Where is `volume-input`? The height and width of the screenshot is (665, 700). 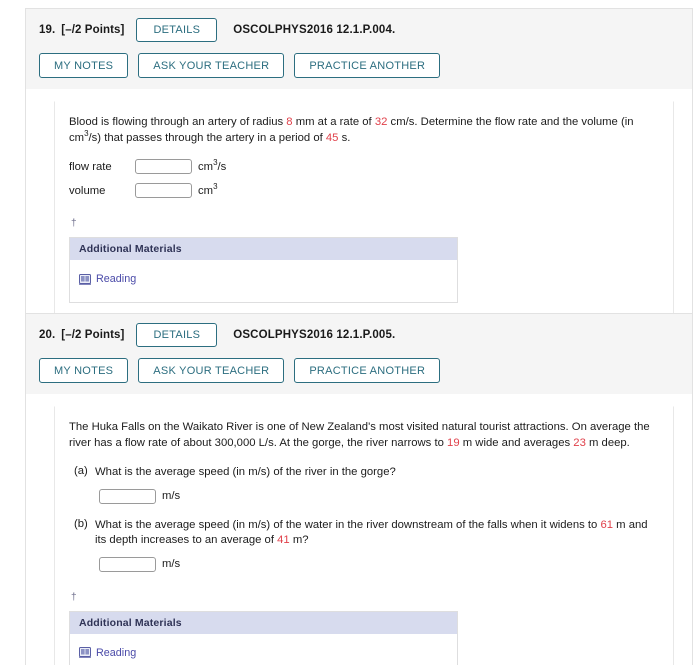
volume-input is located at coordinates (163, 190).